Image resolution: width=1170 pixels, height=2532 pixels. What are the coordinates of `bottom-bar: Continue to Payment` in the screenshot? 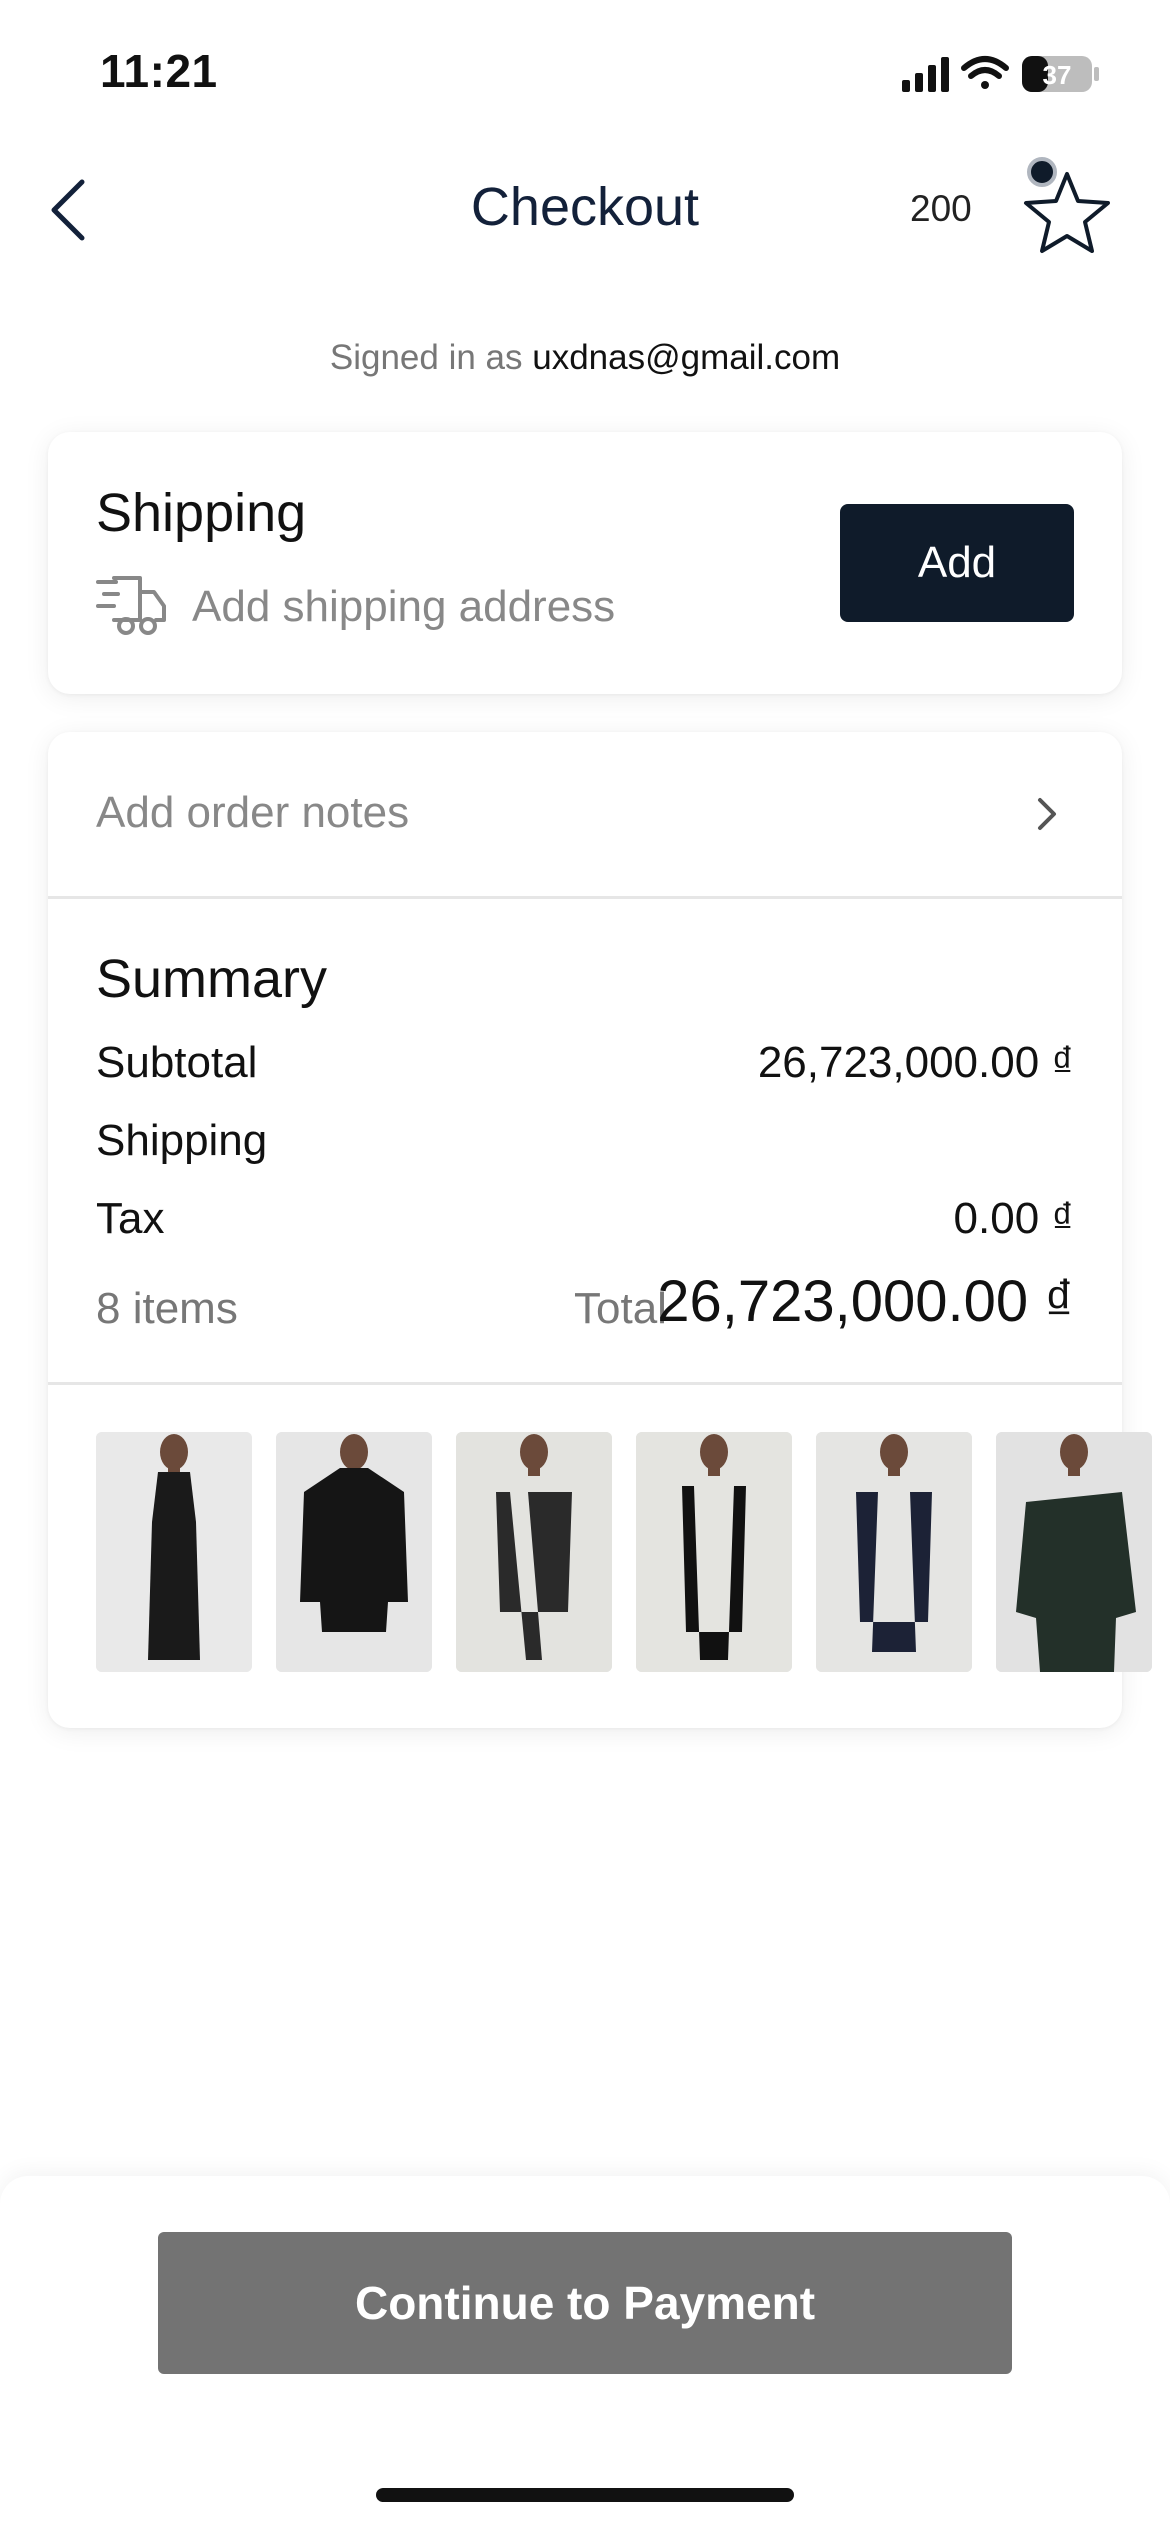 It's located at (585, 2354).